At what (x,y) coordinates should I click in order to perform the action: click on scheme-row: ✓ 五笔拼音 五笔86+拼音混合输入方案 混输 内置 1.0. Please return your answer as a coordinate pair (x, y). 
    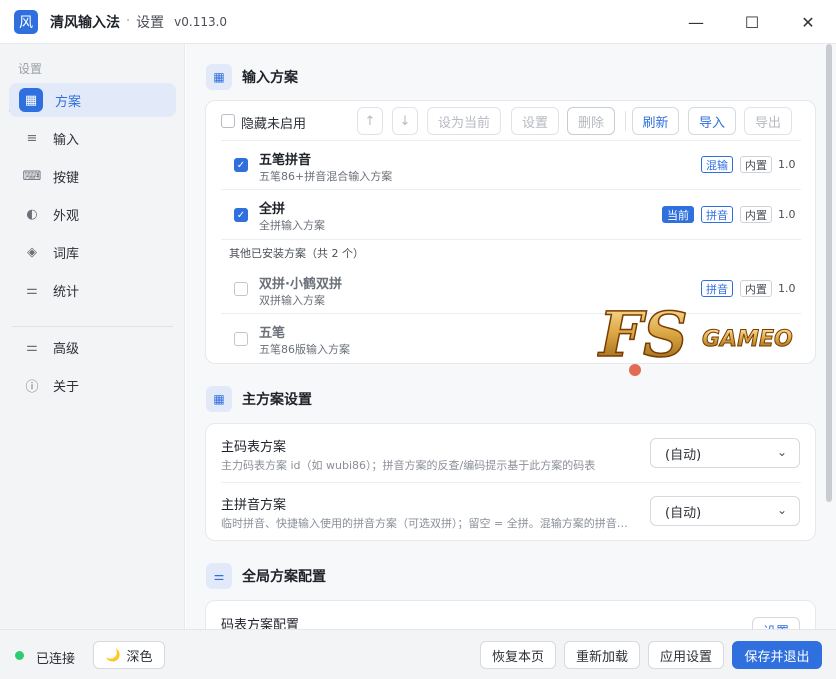
    Looking at the image, I should click on (511, 164).